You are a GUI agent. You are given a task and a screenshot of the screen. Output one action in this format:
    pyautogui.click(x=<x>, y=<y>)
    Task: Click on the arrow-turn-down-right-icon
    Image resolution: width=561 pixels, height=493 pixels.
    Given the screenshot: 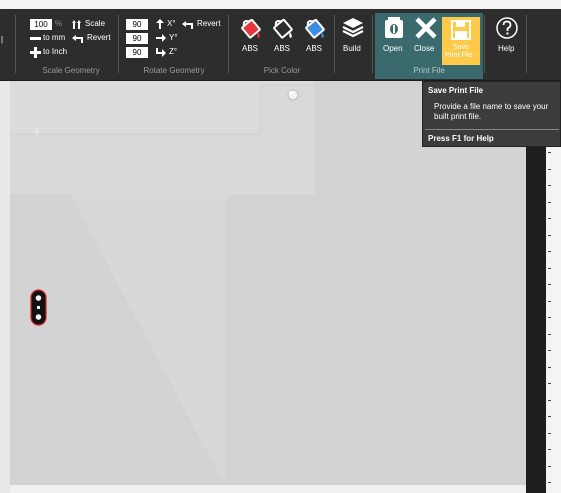 What is the action you would take?
    pyautogui.click(x=161, y=52)
    